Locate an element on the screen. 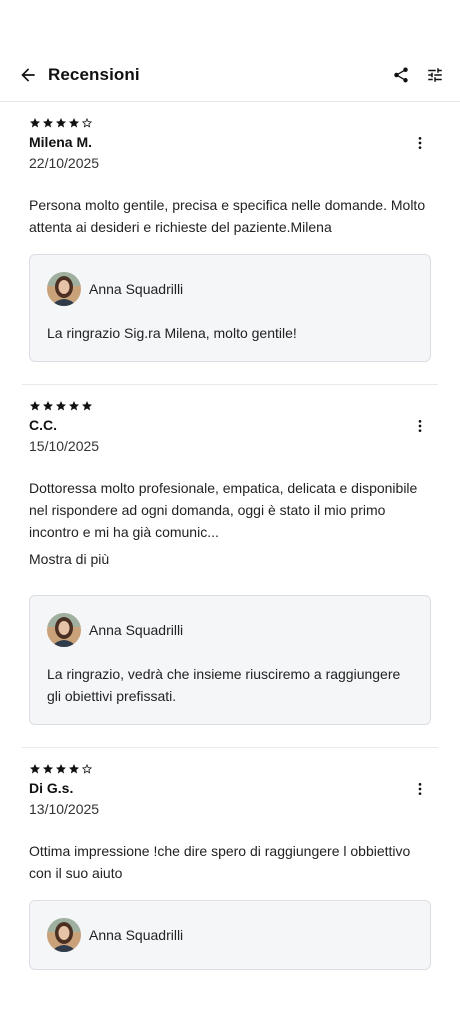 This screenshot has width=460, height=1024. reviewer-name: C.C. is located at coordinates (43, 425).